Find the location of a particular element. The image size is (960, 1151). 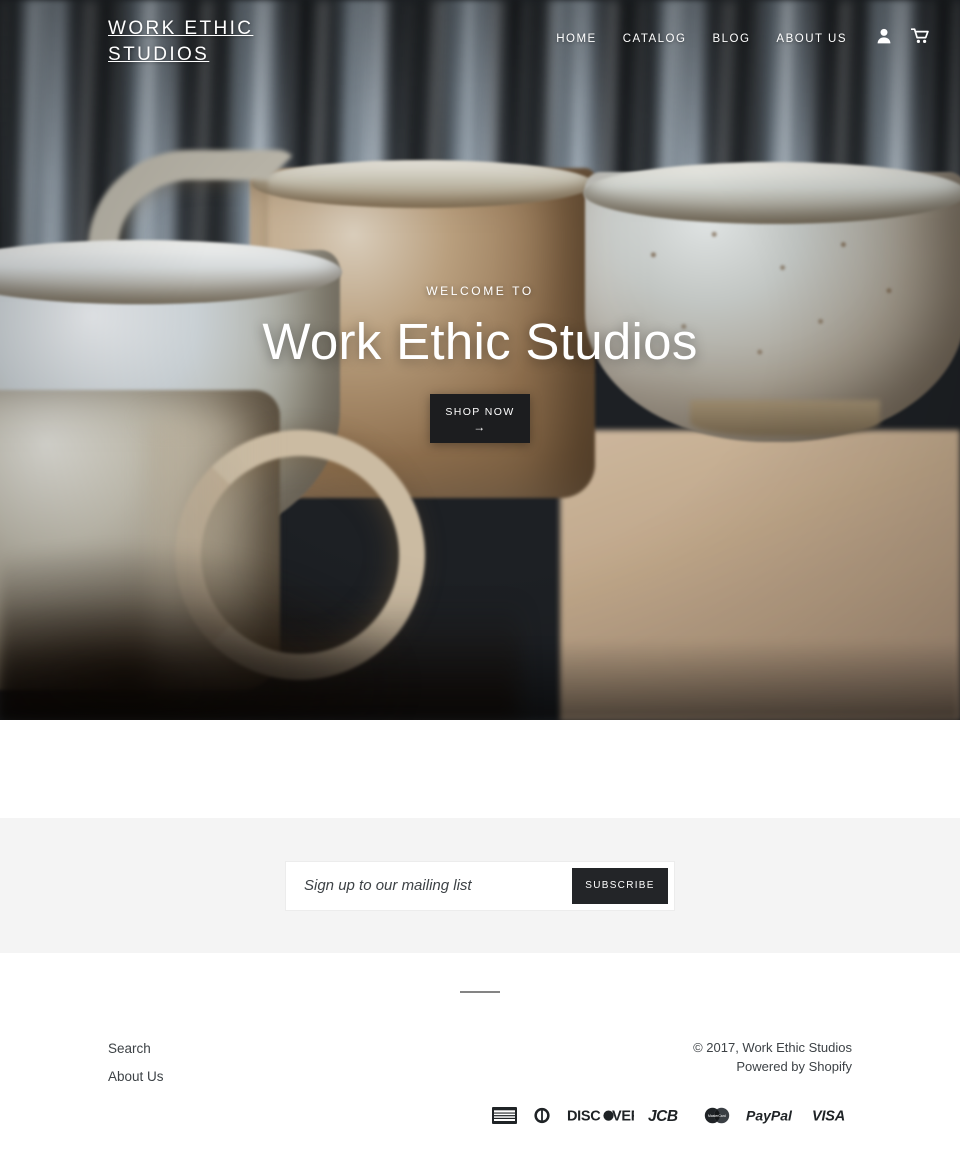

mastercard-icon: MasterCard is located at coordinates (717, 1118).